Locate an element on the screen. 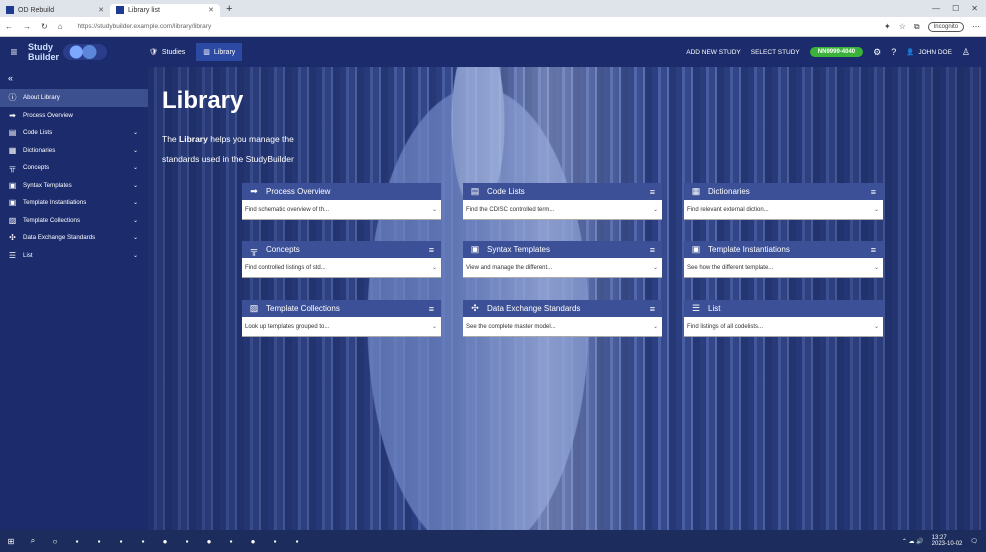 The height and width of the screenshot is (552, 986). clock: 13:27 2023-10-02 is located at coordinates (947, 541).